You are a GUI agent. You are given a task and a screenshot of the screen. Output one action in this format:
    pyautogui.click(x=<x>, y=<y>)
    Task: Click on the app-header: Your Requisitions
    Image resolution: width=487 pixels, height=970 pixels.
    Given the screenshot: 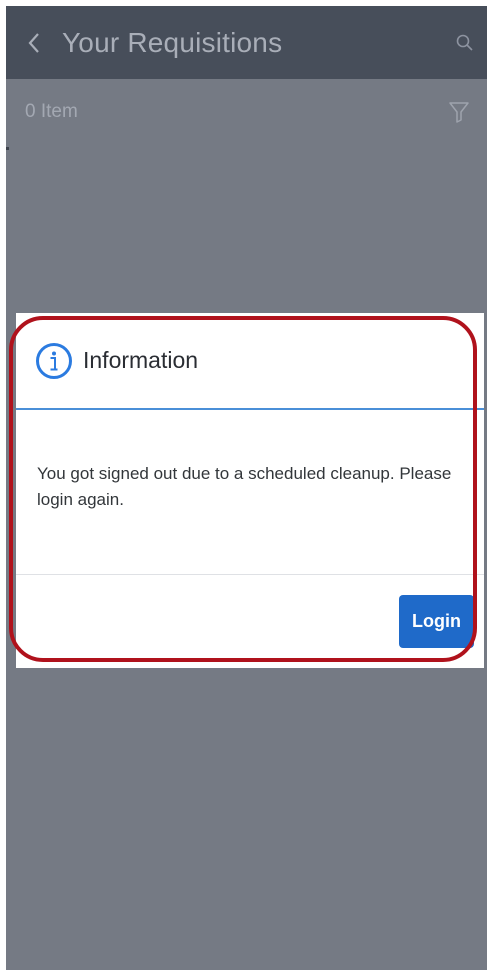 What is the action you would take?
    pyautogui.click(x=246, y=42)
    